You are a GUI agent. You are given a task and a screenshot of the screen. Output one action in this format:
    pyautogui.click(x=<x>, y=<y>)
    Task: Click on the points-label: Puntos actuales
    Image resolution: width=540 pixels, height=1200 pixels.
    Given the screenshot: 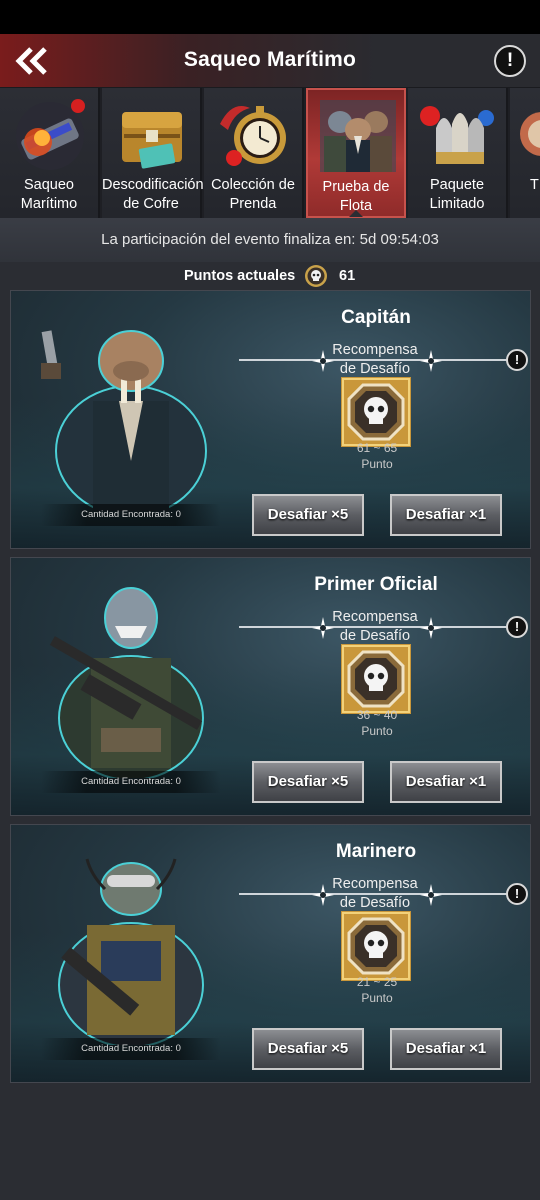 What is the action you would take?
    pyautogui.click(x=240, y=276)
    